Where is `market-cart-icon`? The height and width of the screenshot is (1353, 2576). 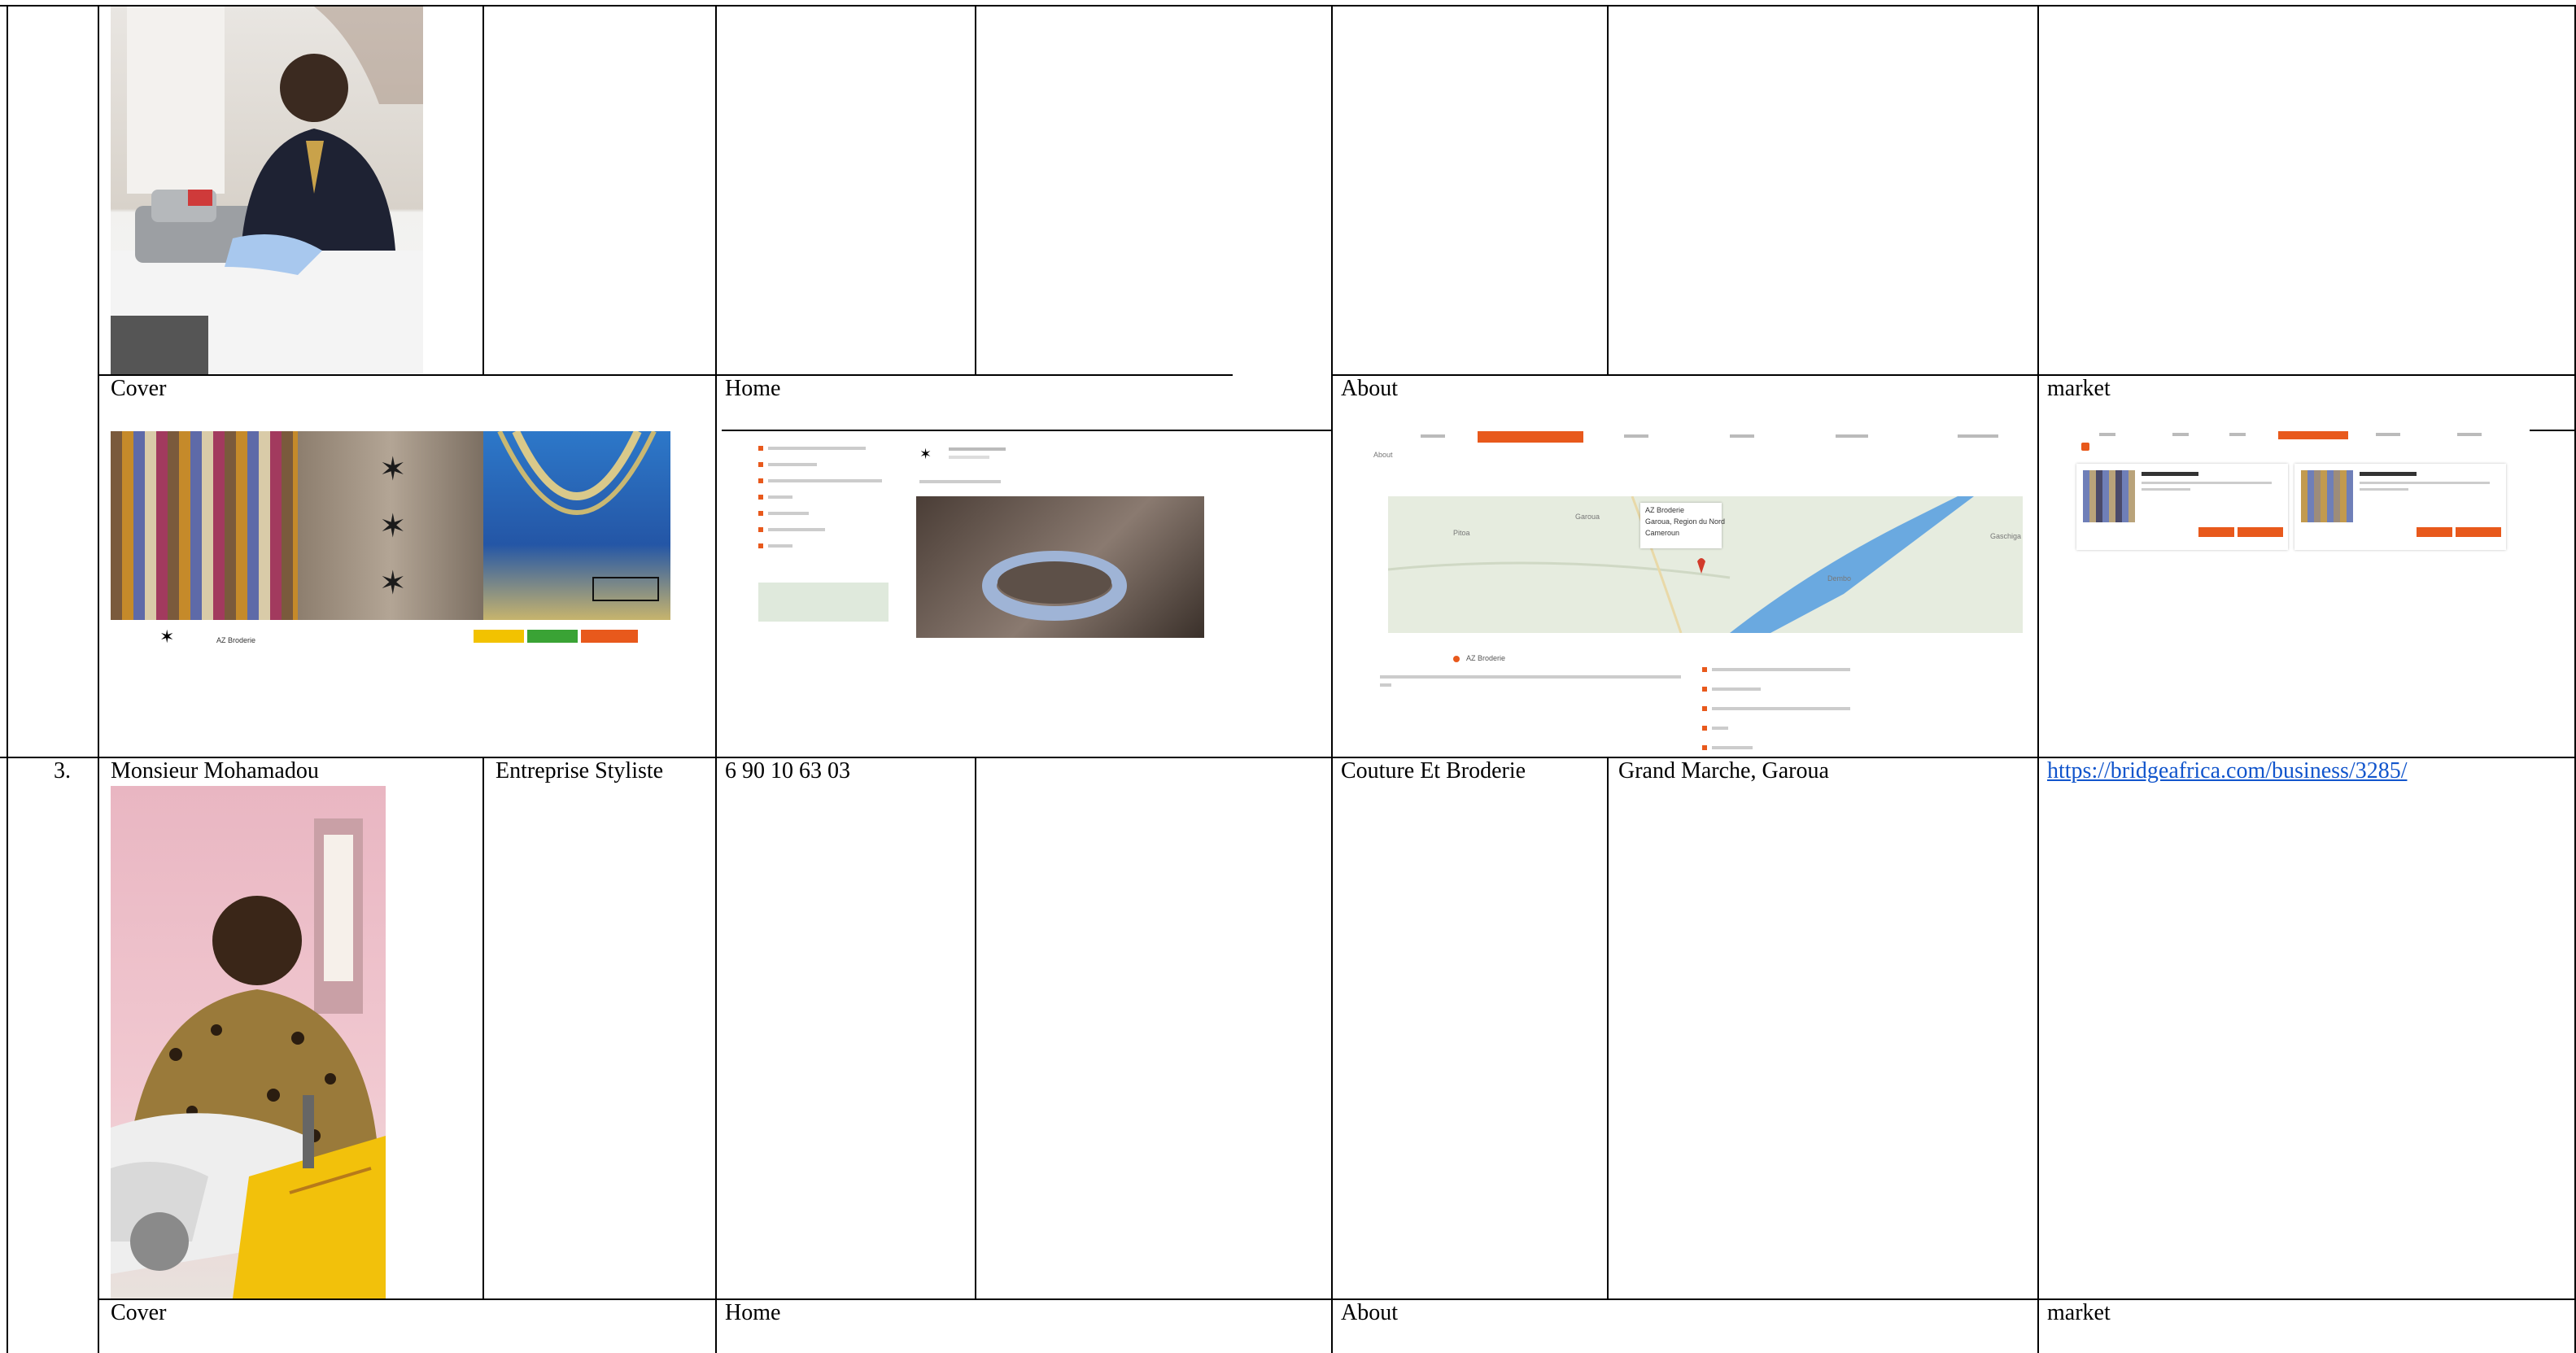 market-cart-icon is located at coordinates (2085, 447).